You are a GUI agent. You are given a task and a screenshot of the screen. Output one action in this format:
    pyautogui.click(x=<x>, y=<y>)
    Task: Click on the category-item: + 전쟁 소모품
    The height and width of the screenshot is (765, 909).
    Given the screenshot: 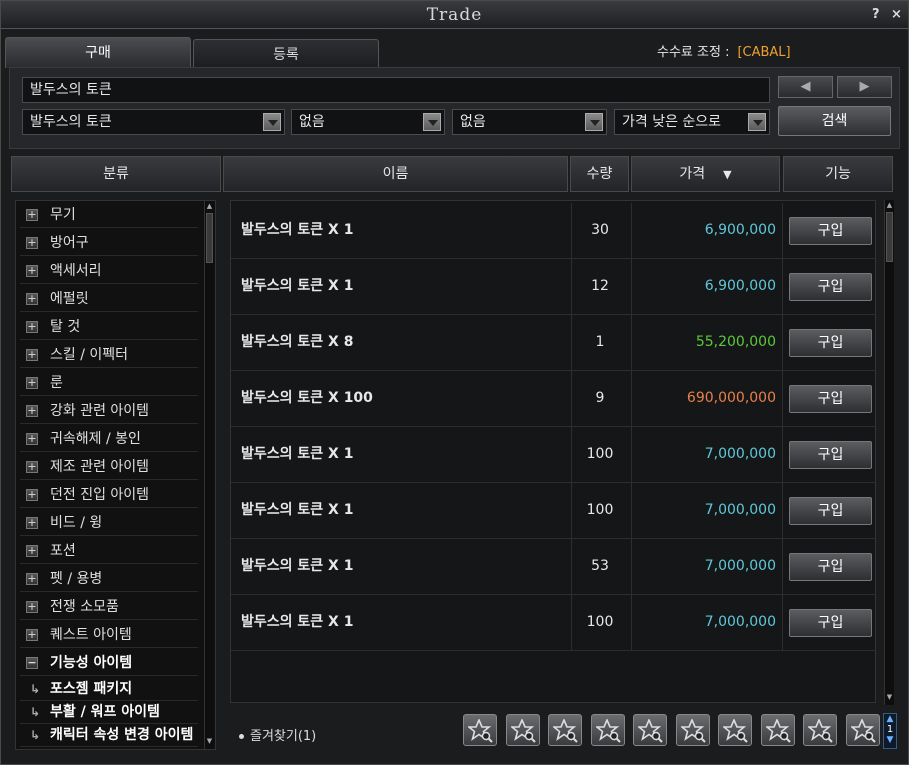 What is the action you would take?
    pyautogui.click(x=109, y=607)
    